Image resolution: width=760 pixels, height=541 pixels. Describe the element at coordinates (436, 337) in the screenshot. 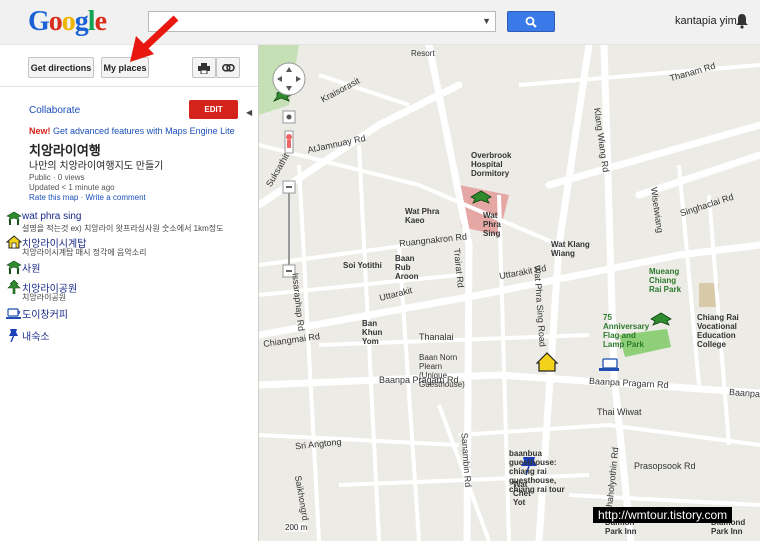

I see `road-label: Thanalai` at that location.